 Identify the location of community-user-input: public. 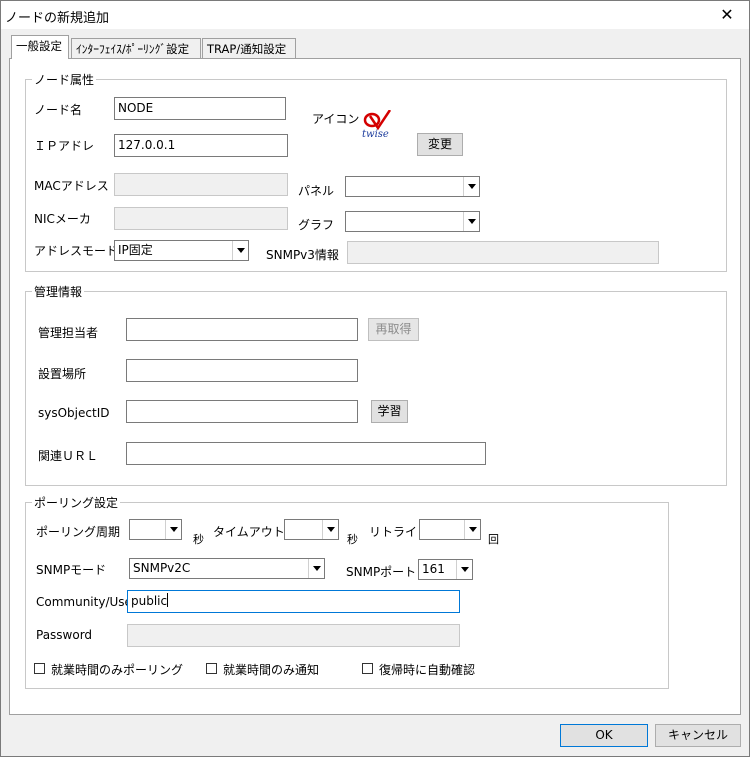
(293, 601).